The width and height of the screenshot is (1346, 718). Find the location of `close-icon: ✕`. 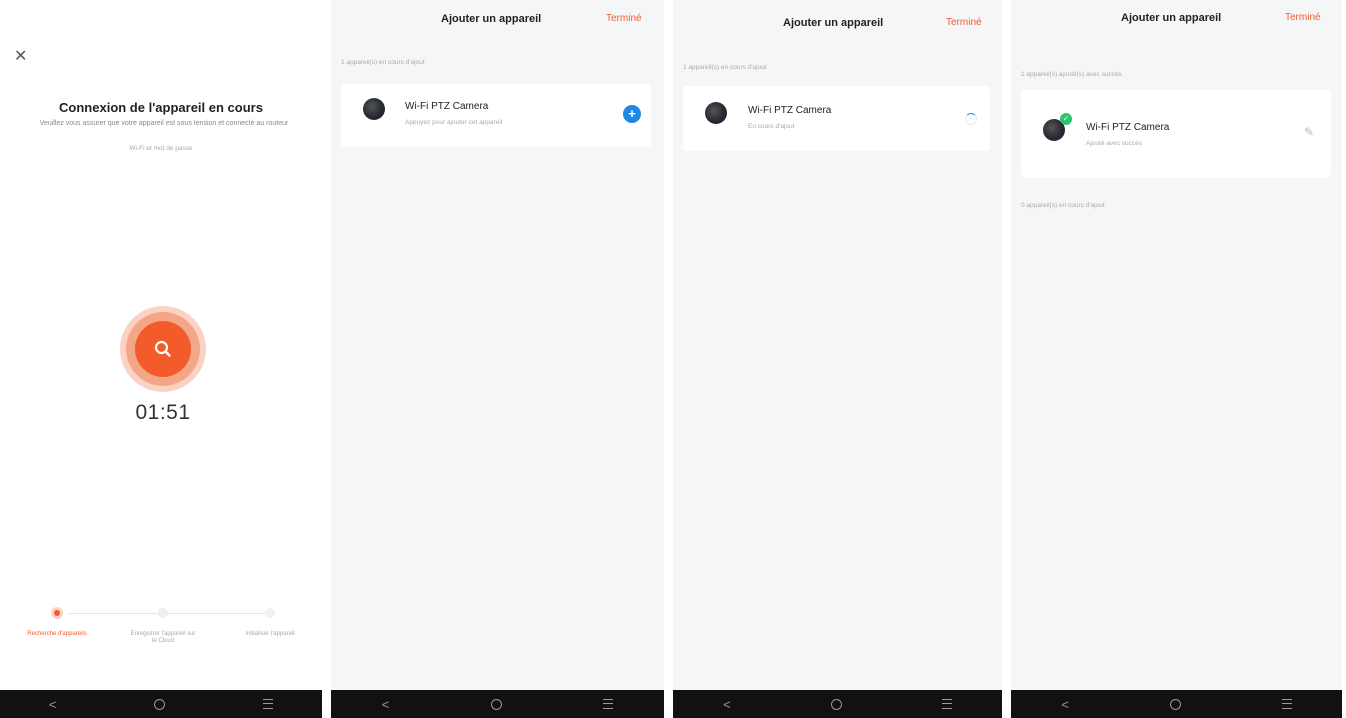

close-icon: ✕ is located at coordinates (20, 56).